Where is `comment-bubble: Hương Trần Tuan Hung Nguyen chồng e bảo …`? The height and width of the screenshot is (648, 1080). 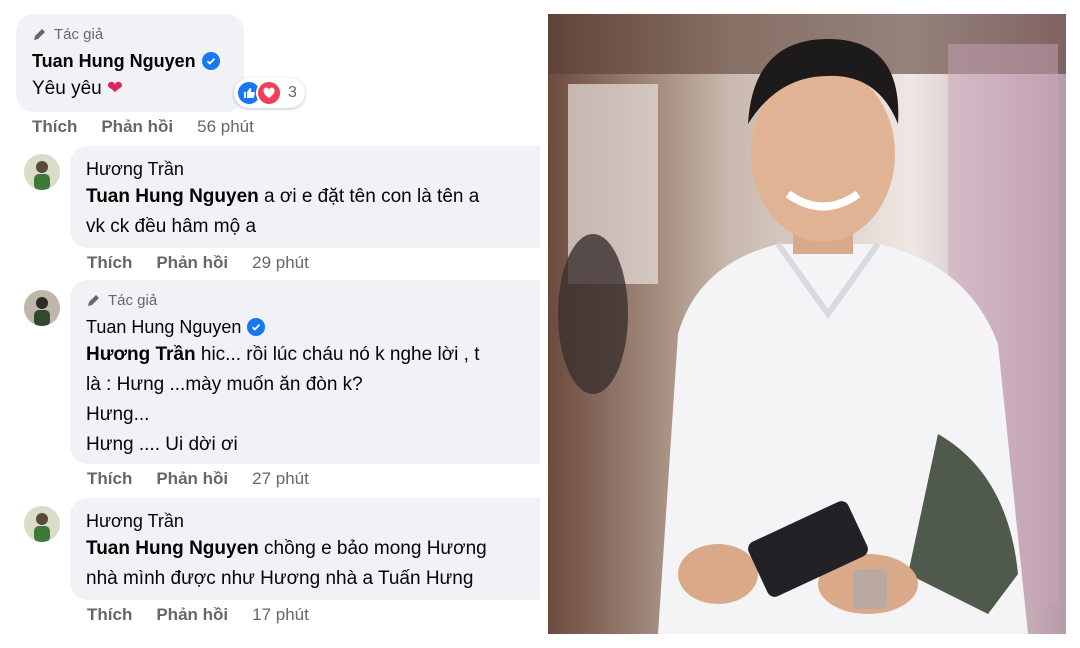 comment-bubble: Hương Trần Tuan Hung Nguyen chồng e bảo … is located at coordinates (305, 549).